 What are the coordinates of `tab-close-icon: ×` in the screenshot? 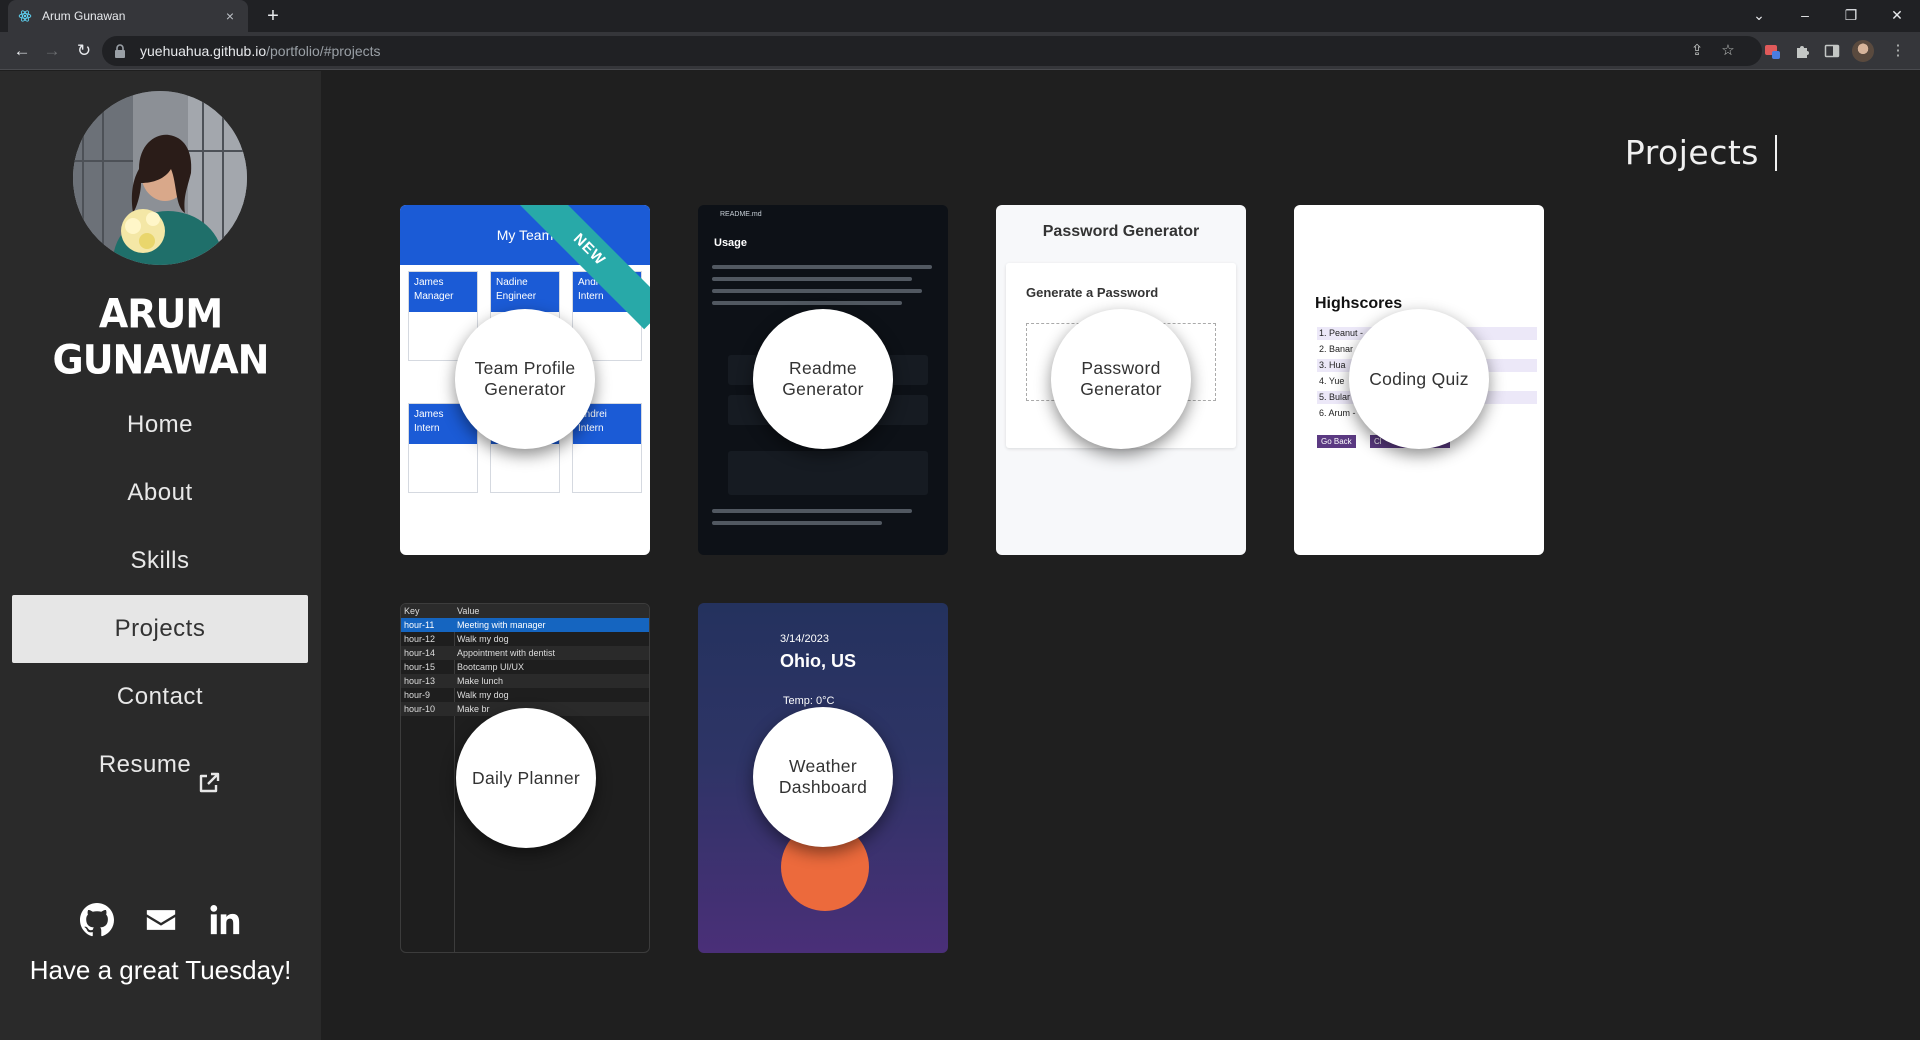 It's located at (230, 16).